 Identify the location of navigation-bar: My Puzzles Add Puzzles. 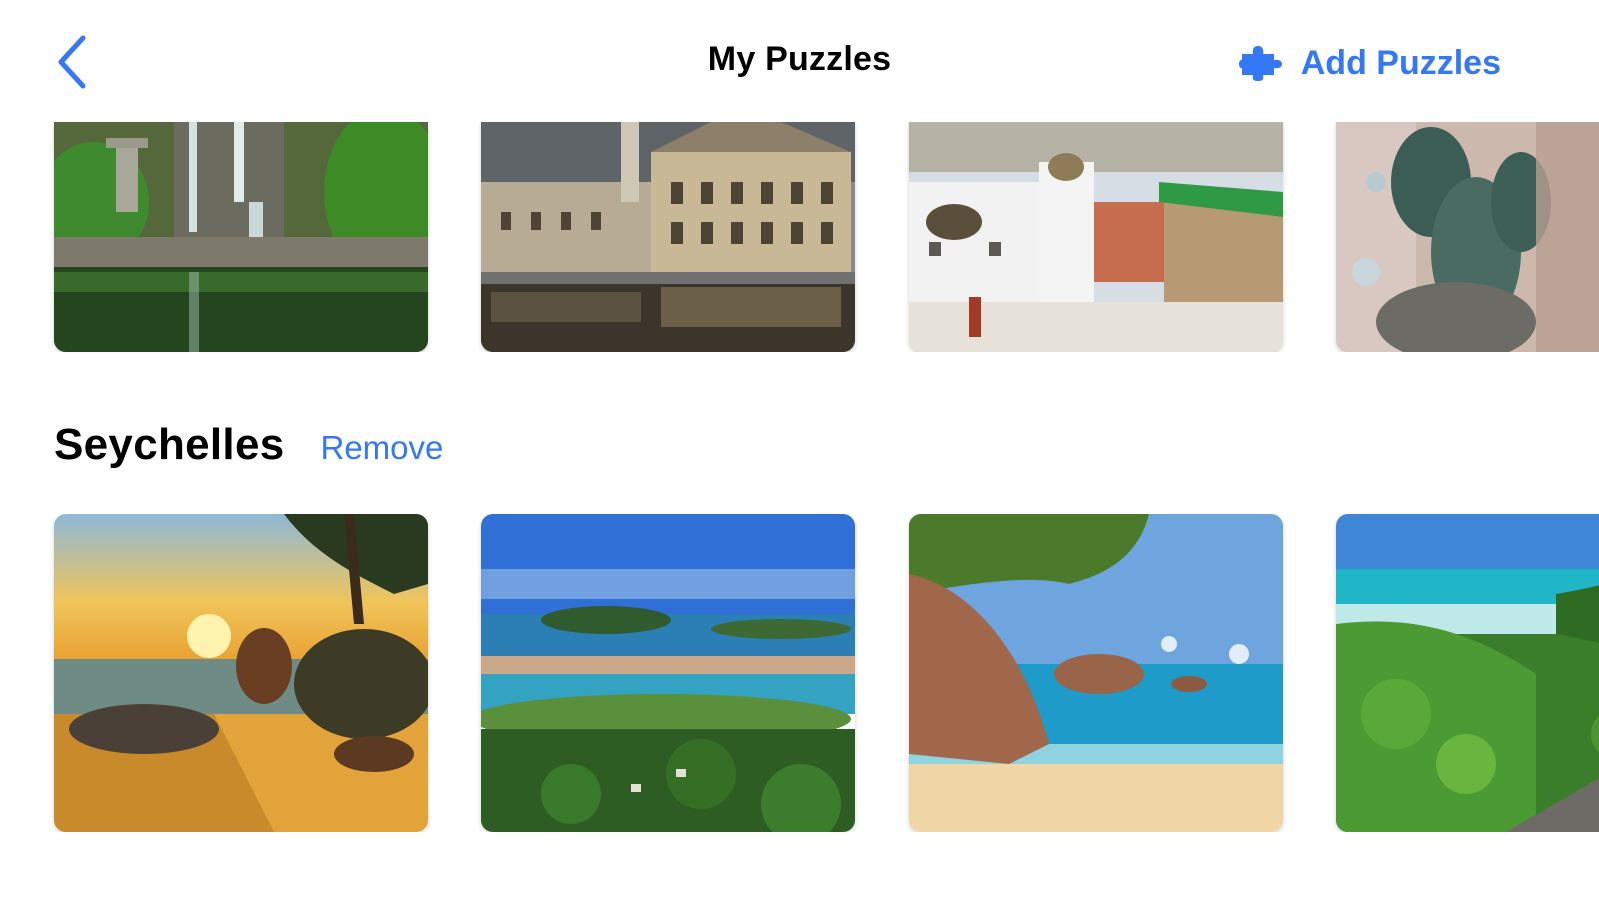
(799, 60).